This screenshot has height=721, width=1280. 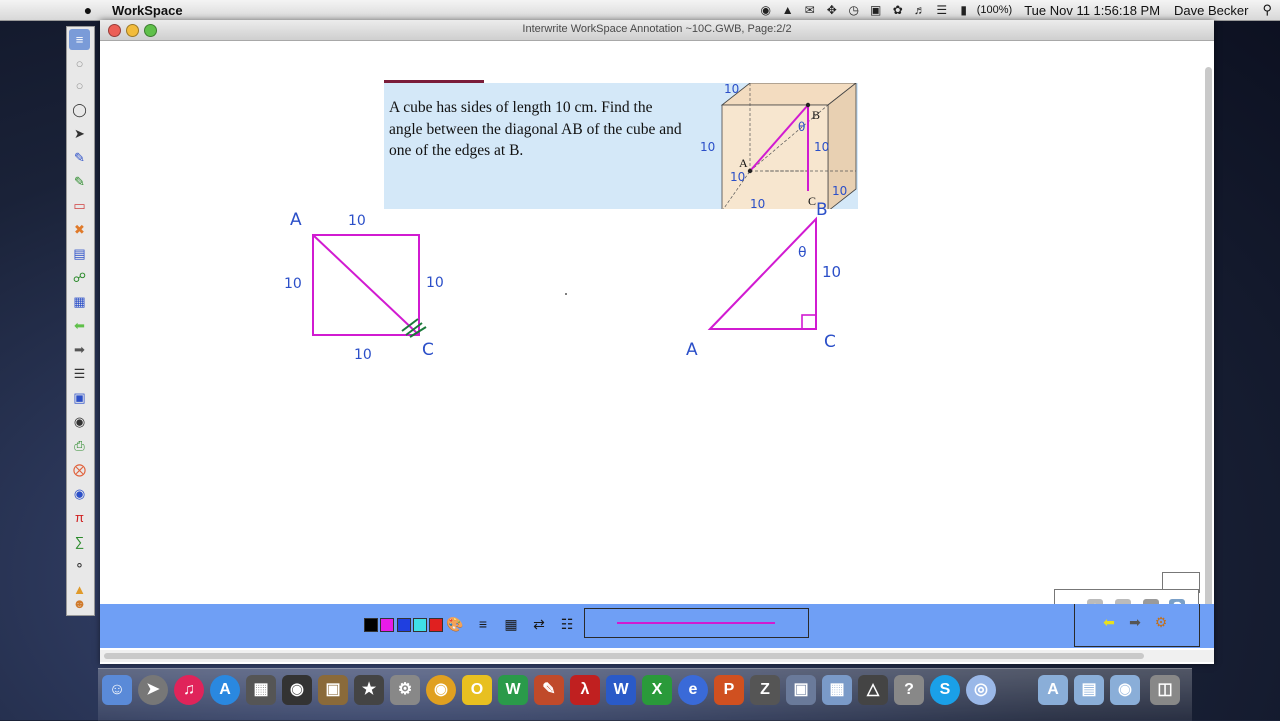 I want to click on recorder-icon: ◉, so click(x=79, y=493).